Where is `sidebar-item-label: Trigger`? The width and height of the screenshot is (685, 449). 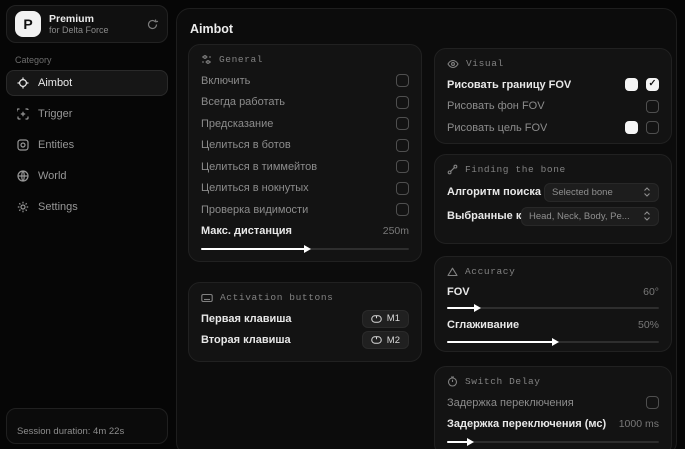 sidebar-item-label: Trigger is located at coordinates (55, 114).